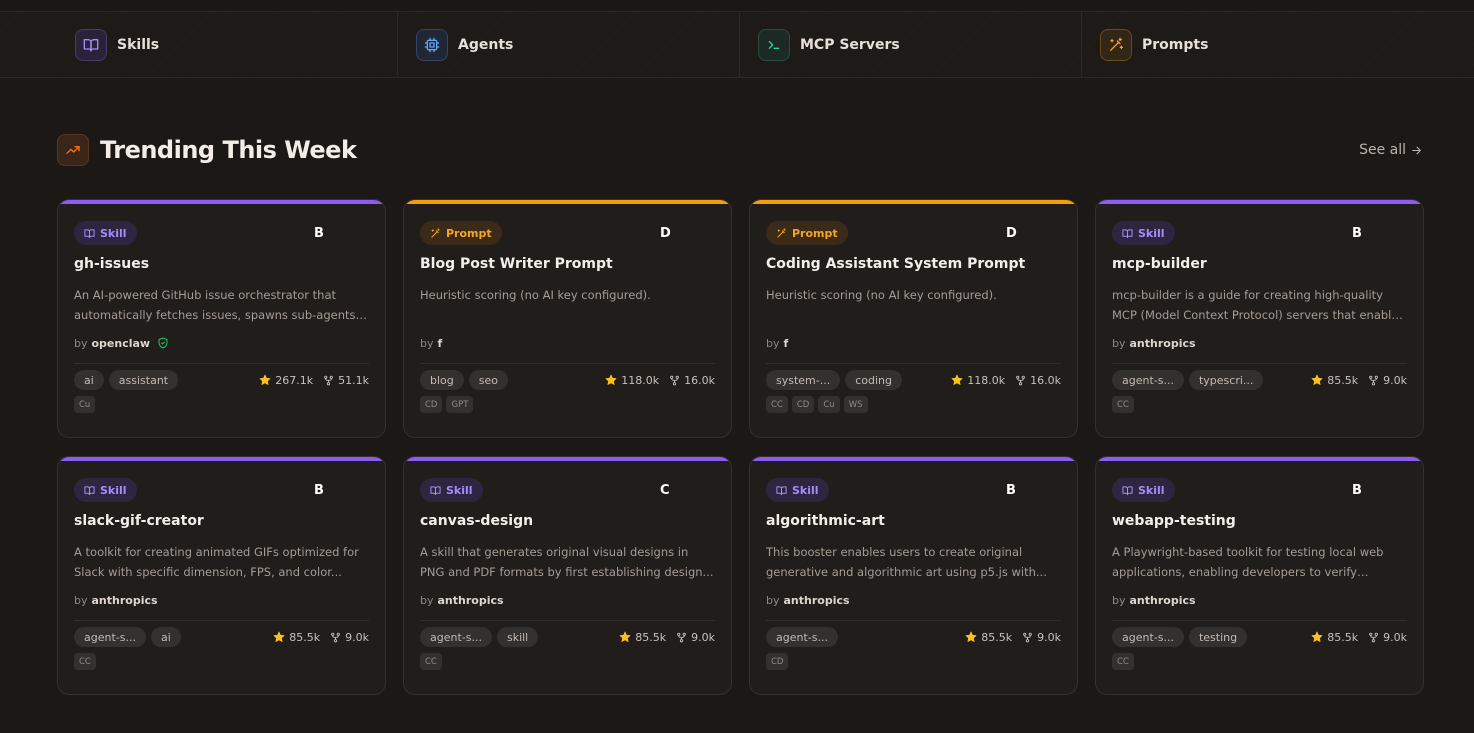 This screenshot has height=733, width=1474. Describe the element at coordinates (1259, 637) in the screenshot. I see `card-tags-row: agent-s... testing 85.5k 9.0k` at that location.